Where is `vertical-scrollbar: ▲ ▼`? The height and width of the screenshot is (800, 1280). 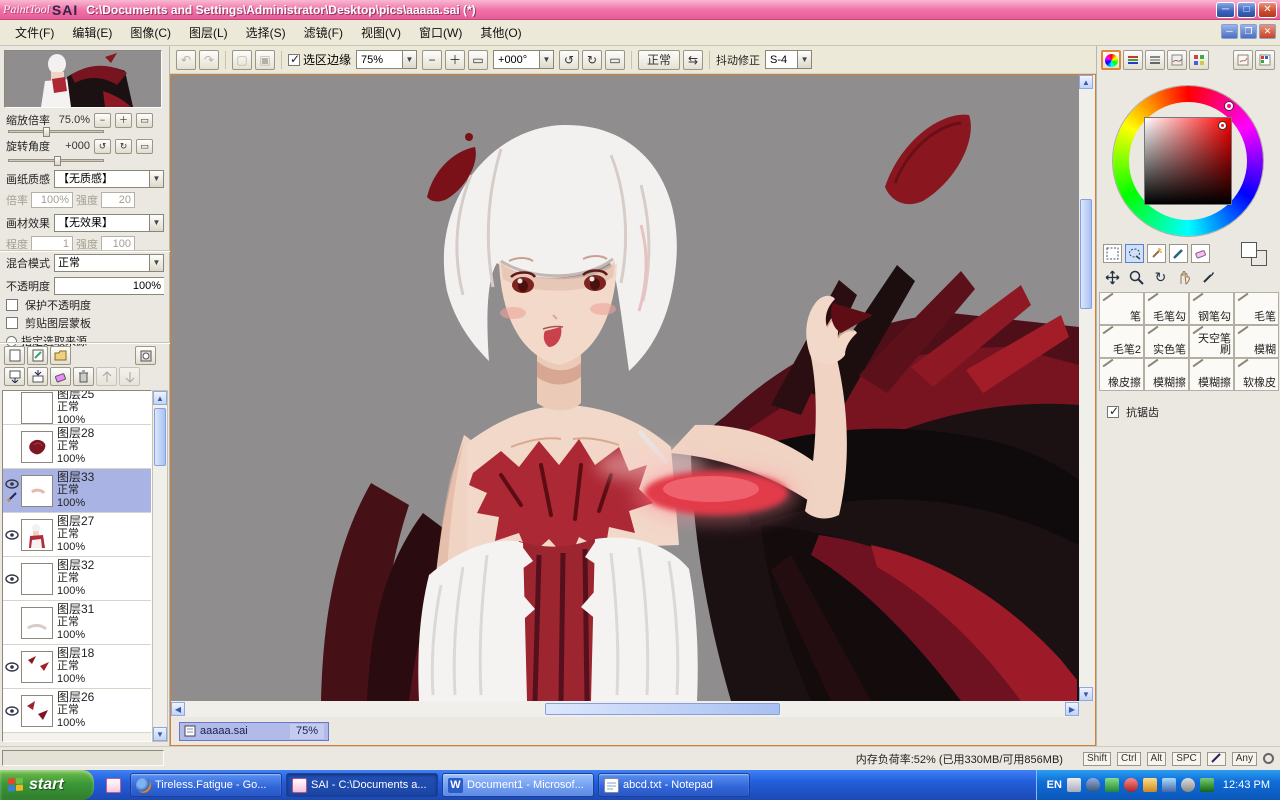 vertical-scrollbar: ▲ ▼ is located at coordinates (1087, 388).